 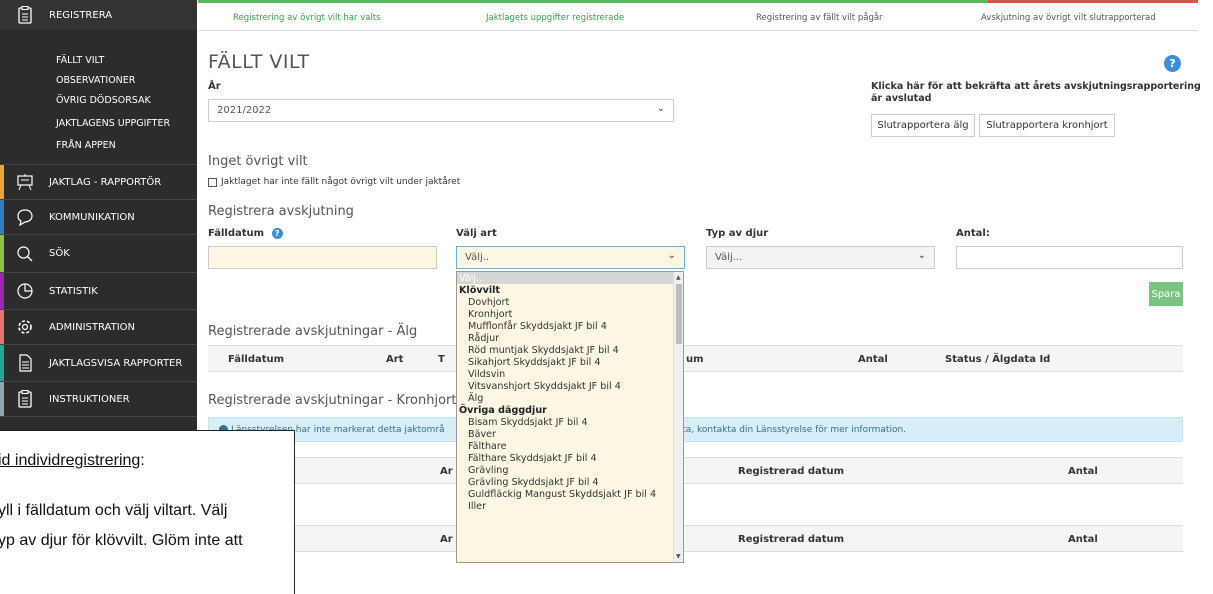 What do you see at coordinates (258, 161) in the screenshot?
I see `inget-ovrigt-vilt-heading: Inget övrigt vilt` at bounding box center [258, 161].